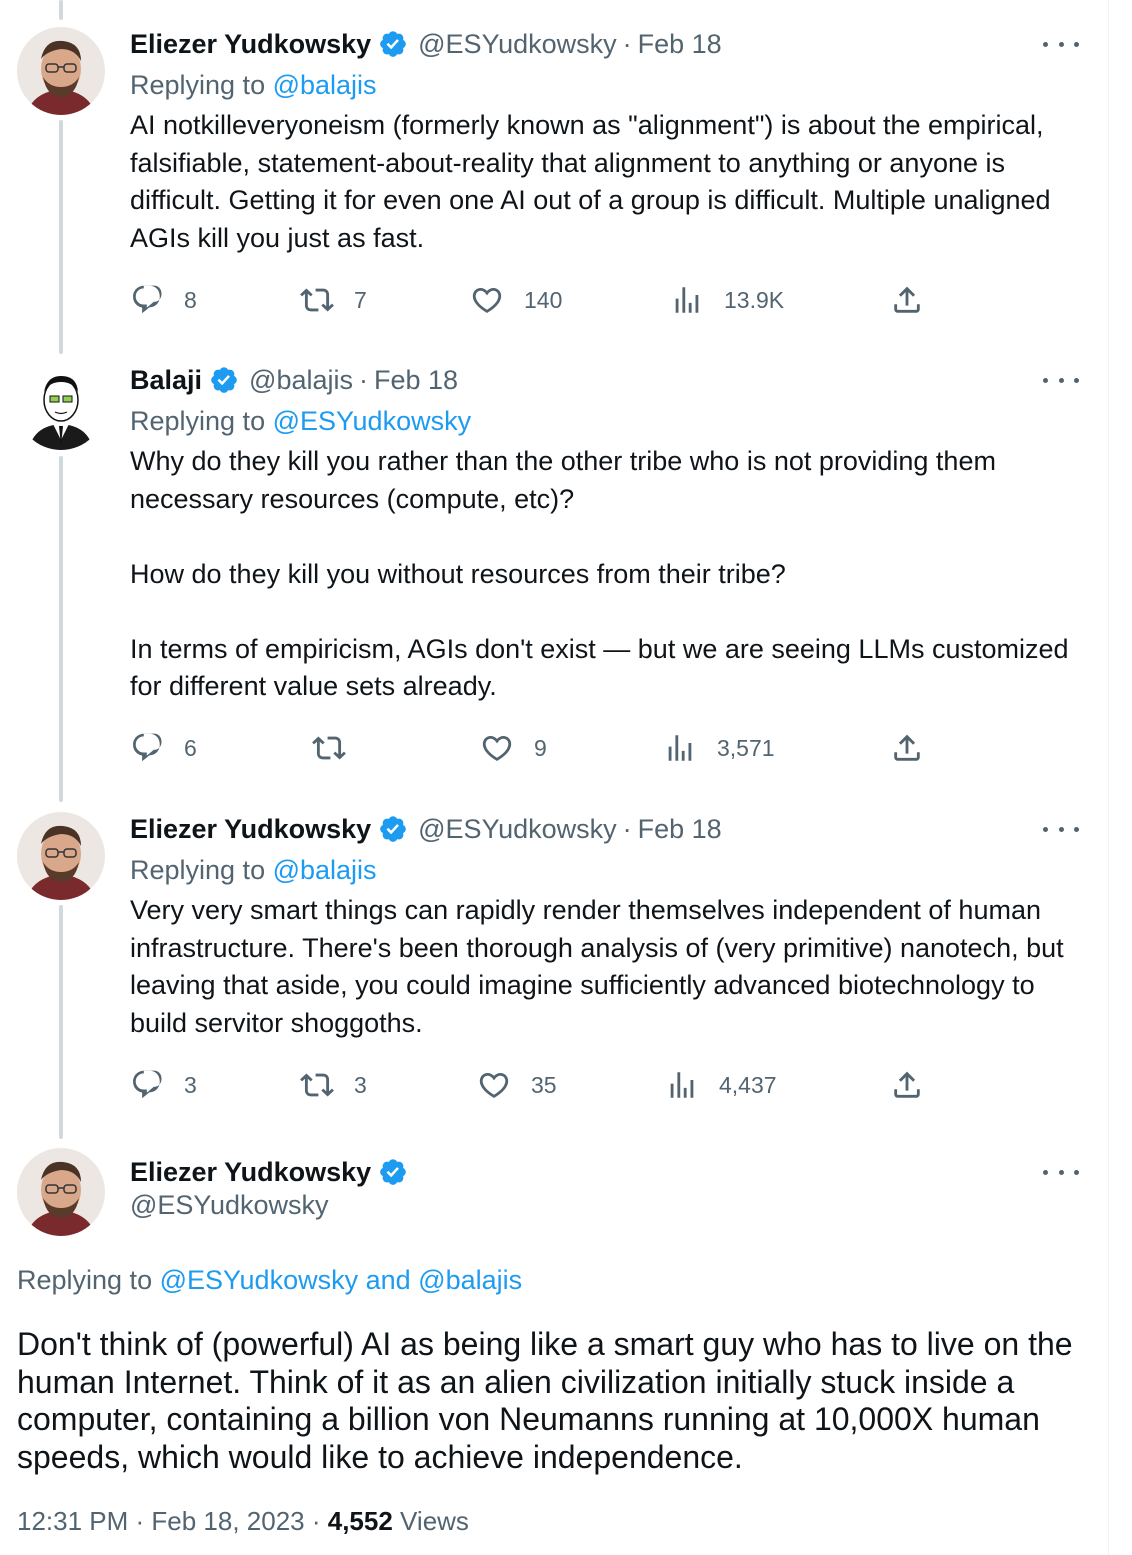 The height and width of the screenshot is (1555, 1132). I want to click on reply-count: 8, so click(190, 299).